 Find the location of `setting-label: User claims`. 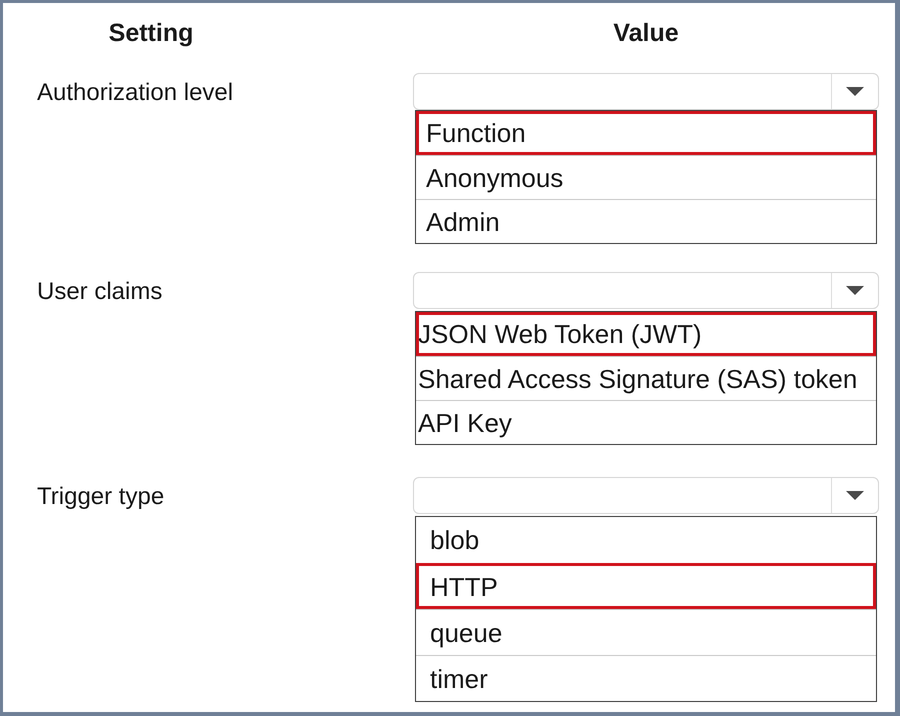

setting-label: User claims is located at coordinates (99, 291).